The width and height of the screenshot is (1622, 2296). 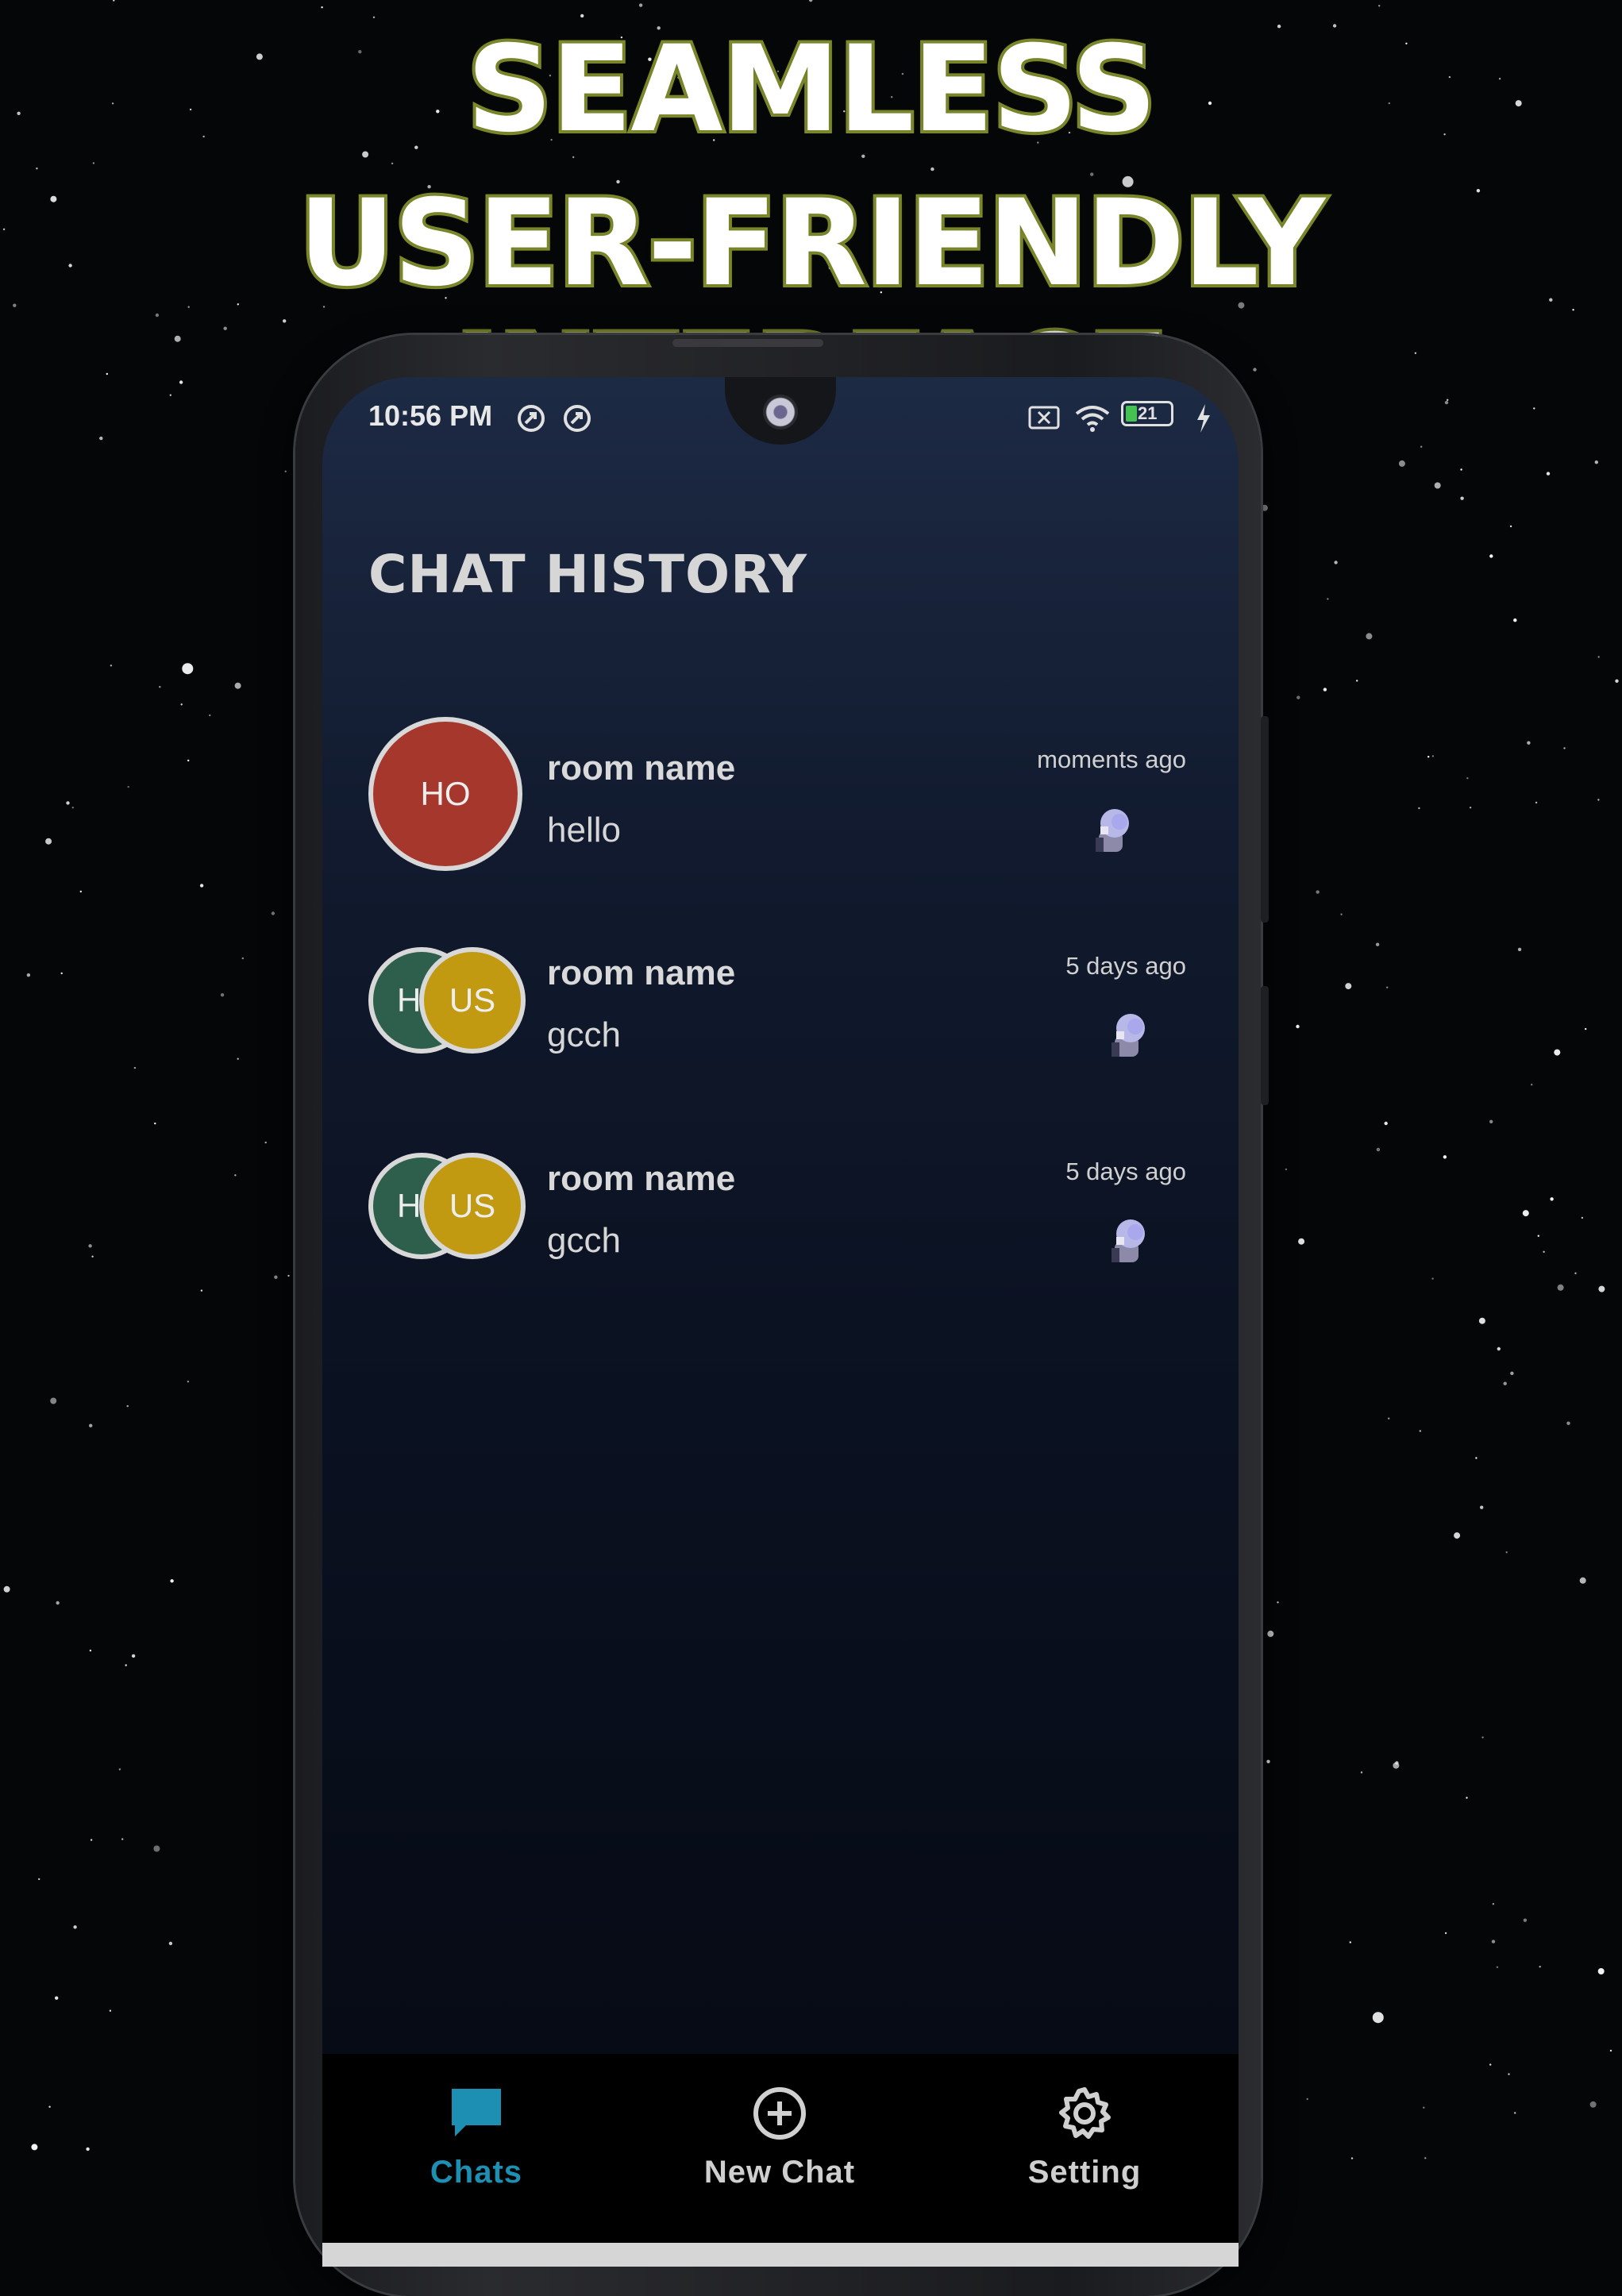 I want to click on status-bar: 10:56 PM 21, so click(x=789, y=415).